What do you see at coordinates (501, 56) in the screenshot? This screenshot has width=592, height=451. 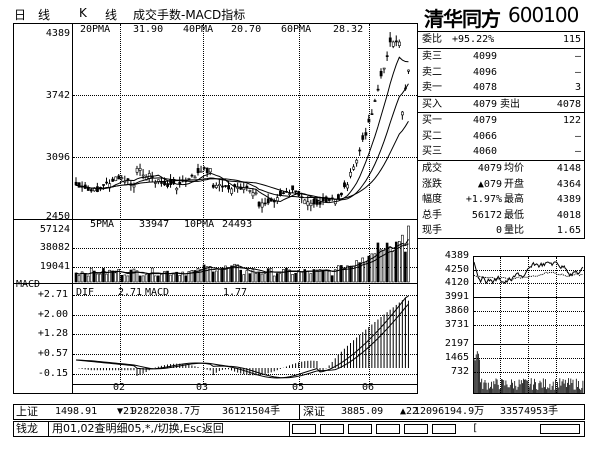 I see `sell-level-row: 卖三 4099 —` at bounding box center [501, 56].